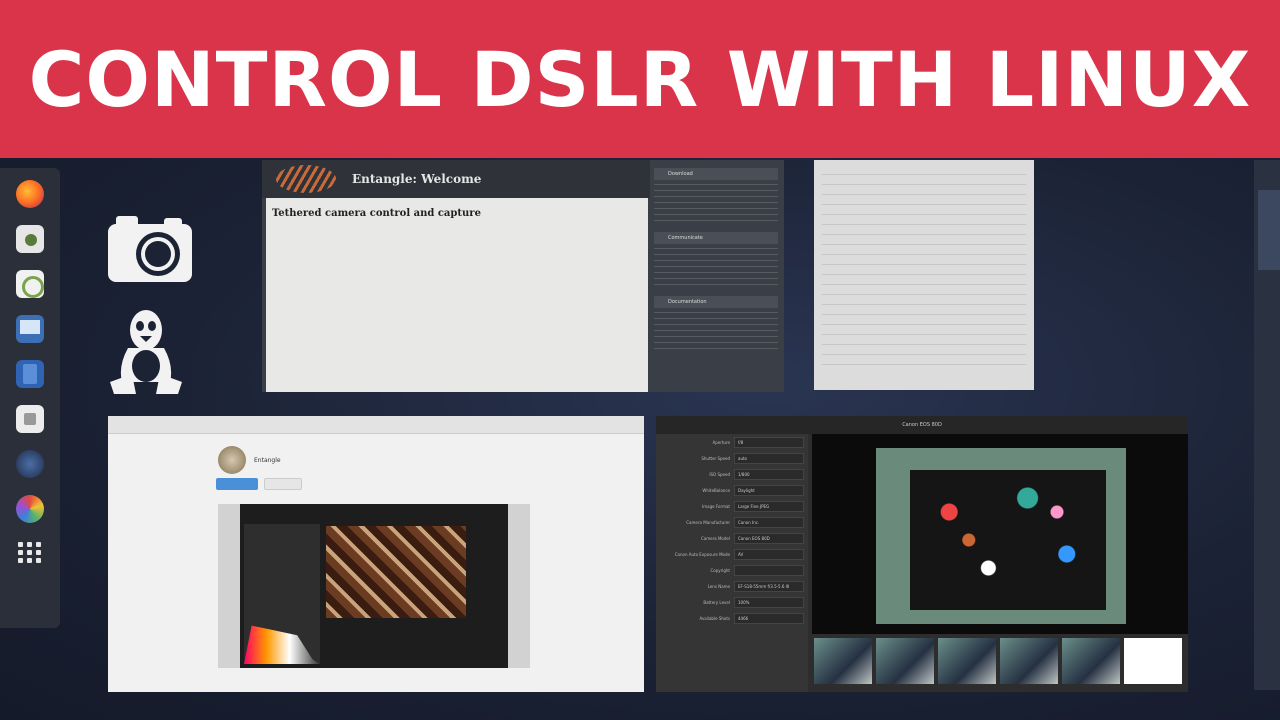 The height and width of the screenshot is (720, 1280). Describe the element at coordinates (732, 538) in the screenshot. I see `camera-setting-row: Camera Model Canon EOS 80D` at that location.